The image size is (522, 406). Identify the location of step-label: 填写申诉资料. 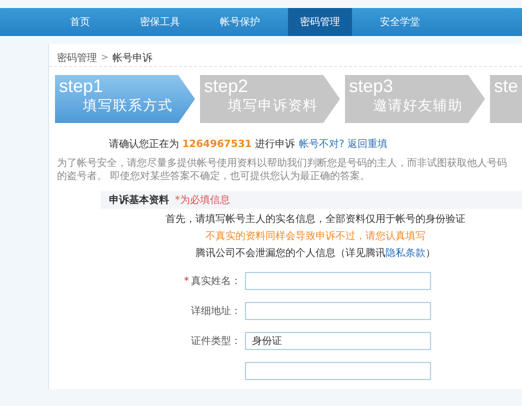
(272, 106).